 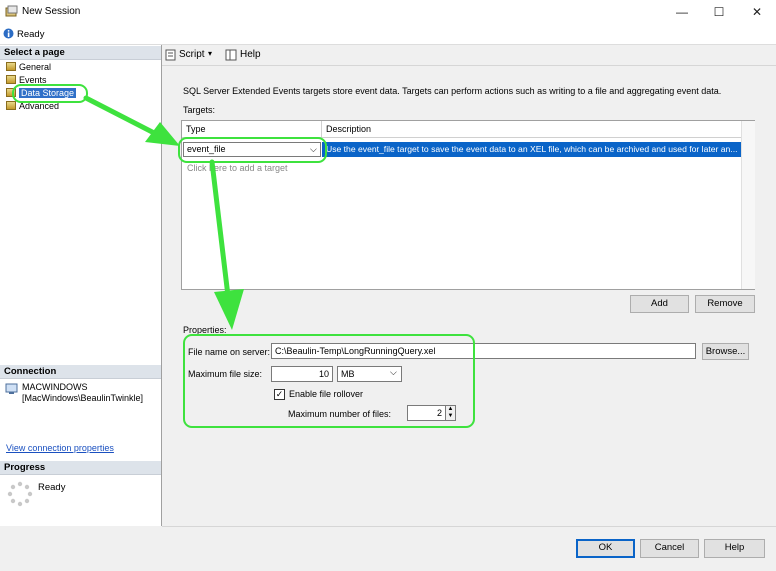 What do you see at coordinates (605, 548) in the screenshot?
I see `ok-button: OK` at bounding box center [605, 548].